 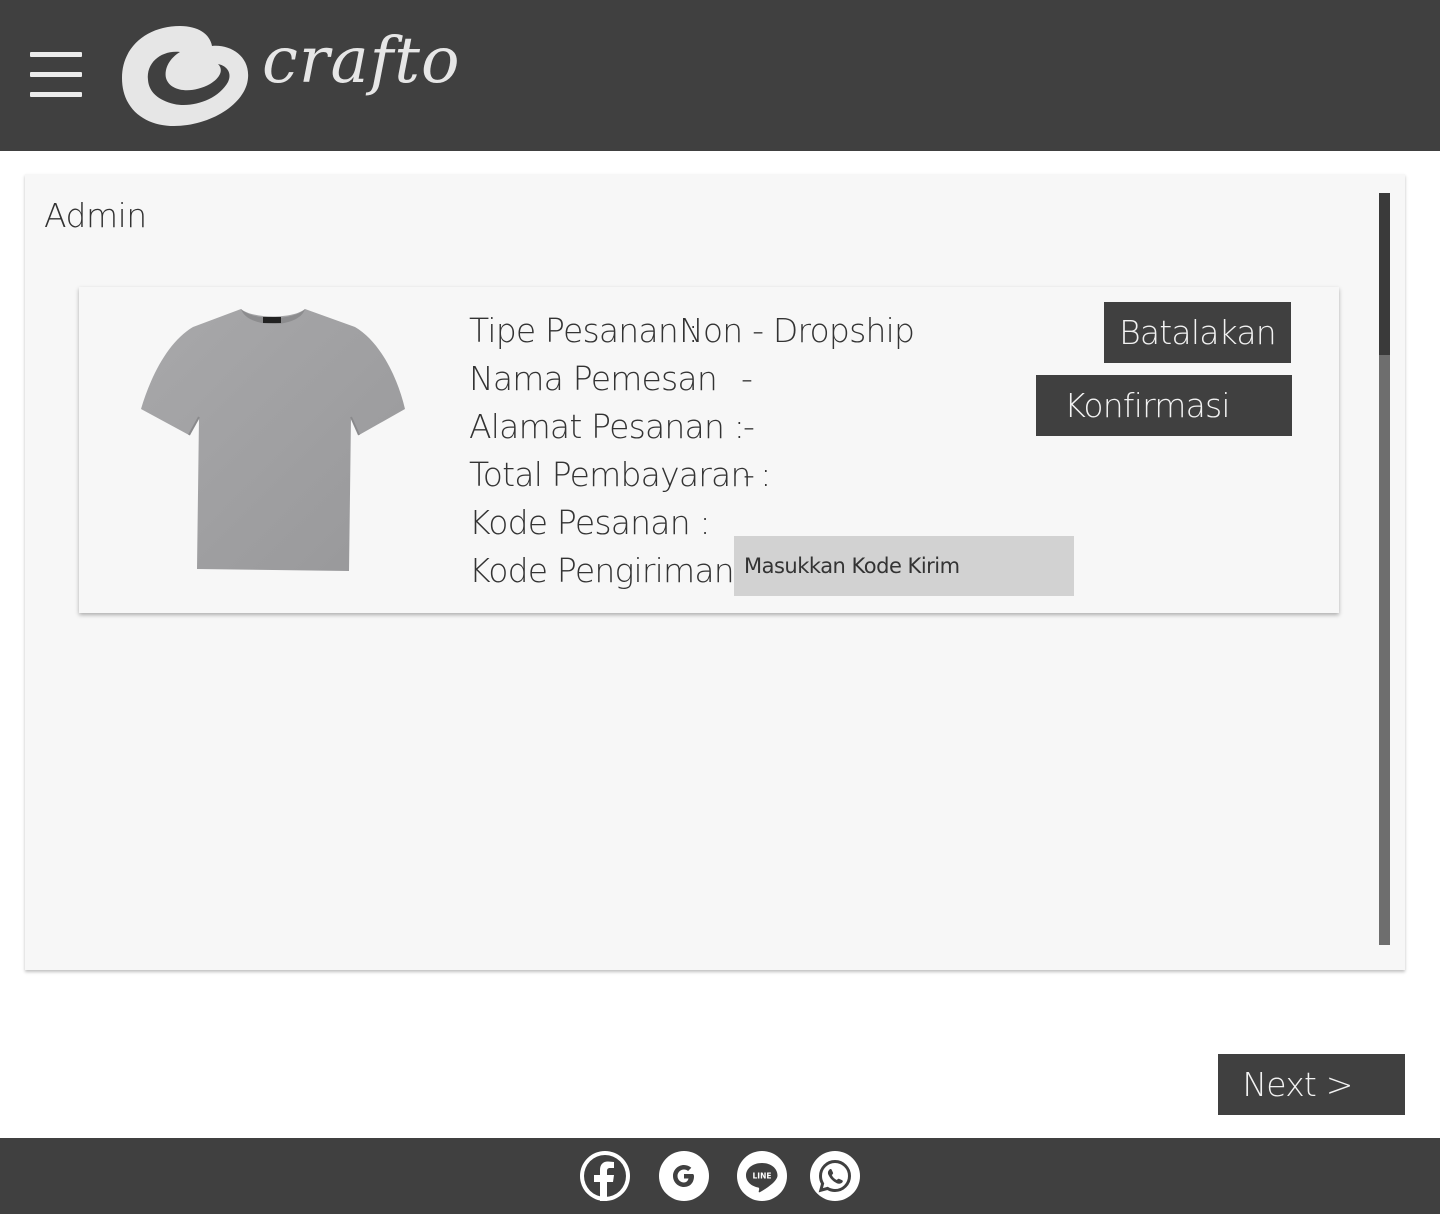 What do you see at coordinates (1311, 1084) in the screenshot?
I see `next-button: Next >` at bounding box center [1311, 1084].